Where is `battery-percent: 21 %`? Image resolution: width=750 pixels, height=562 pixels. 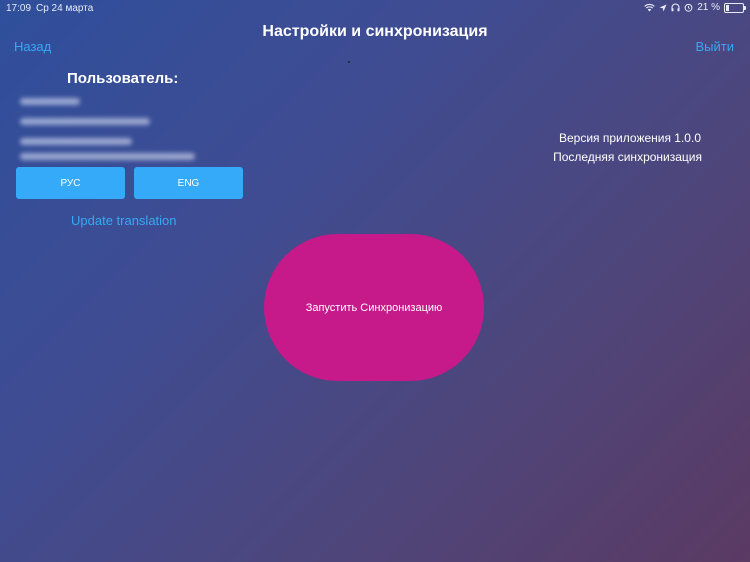 battery-percent: 21 % is located at coordinates (708, 7).